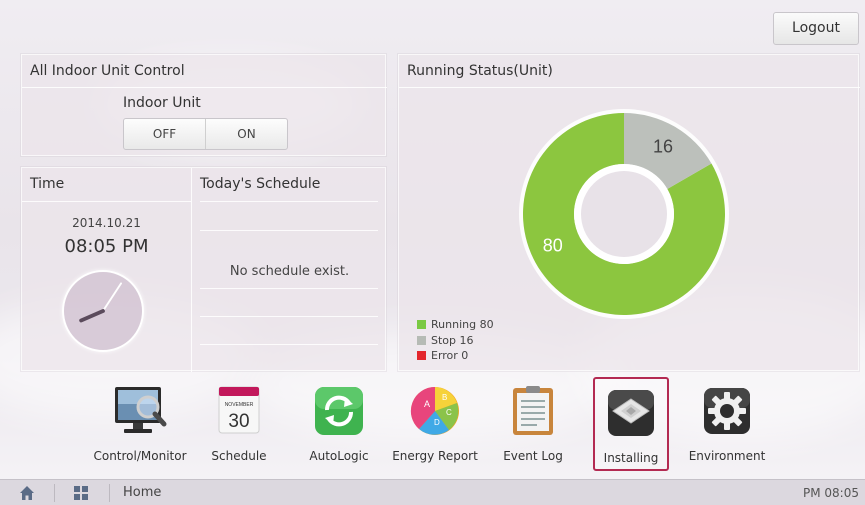  I want to click on bottom-navigation-bar: Home PM 08:05, so click(432, 492).